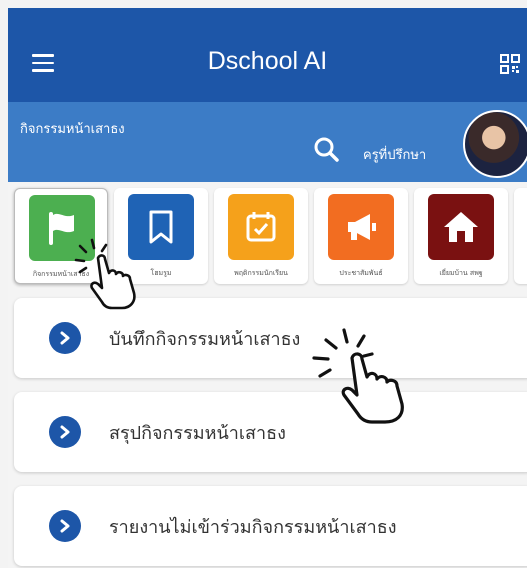 The image size is (527, 568). I want to click on menu-item-label: รายงานไม่เข้าร่วมกิจกรรมหน้าเสาธง, so click(253, 527).